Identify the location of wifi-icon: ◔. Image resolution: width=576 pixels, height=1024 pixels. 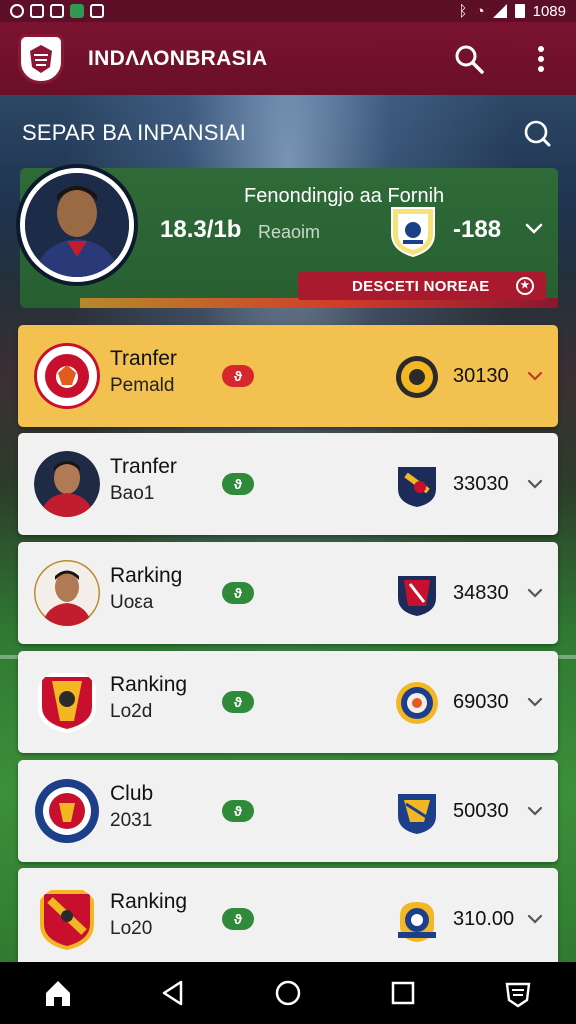
(480, 11).